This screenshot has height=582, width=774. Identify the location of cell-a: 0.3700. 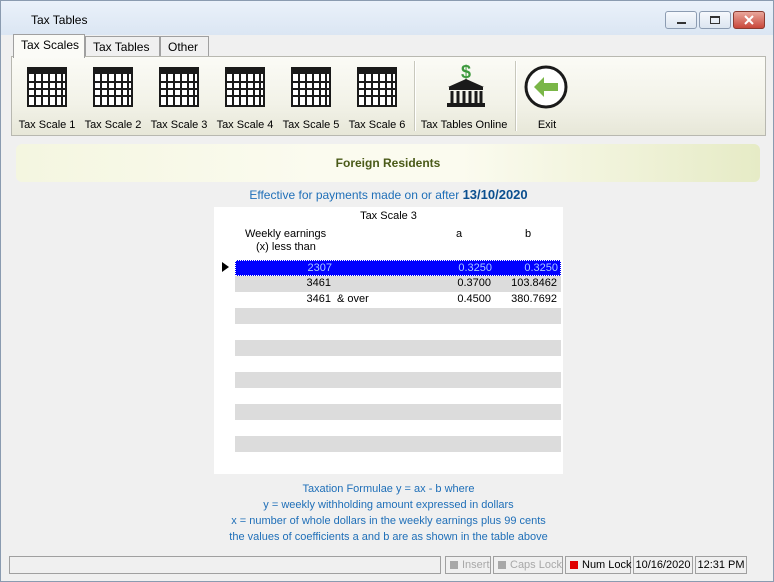
(474, 283).